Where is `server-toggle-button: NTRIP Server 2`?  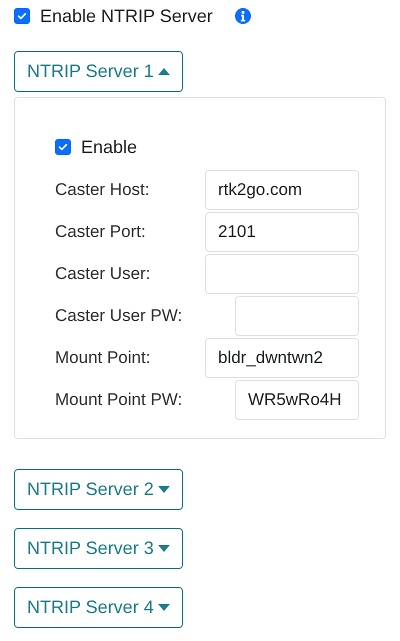
server-toggle-button: NTRIP Server 2 is located at coordinates (98, 489).